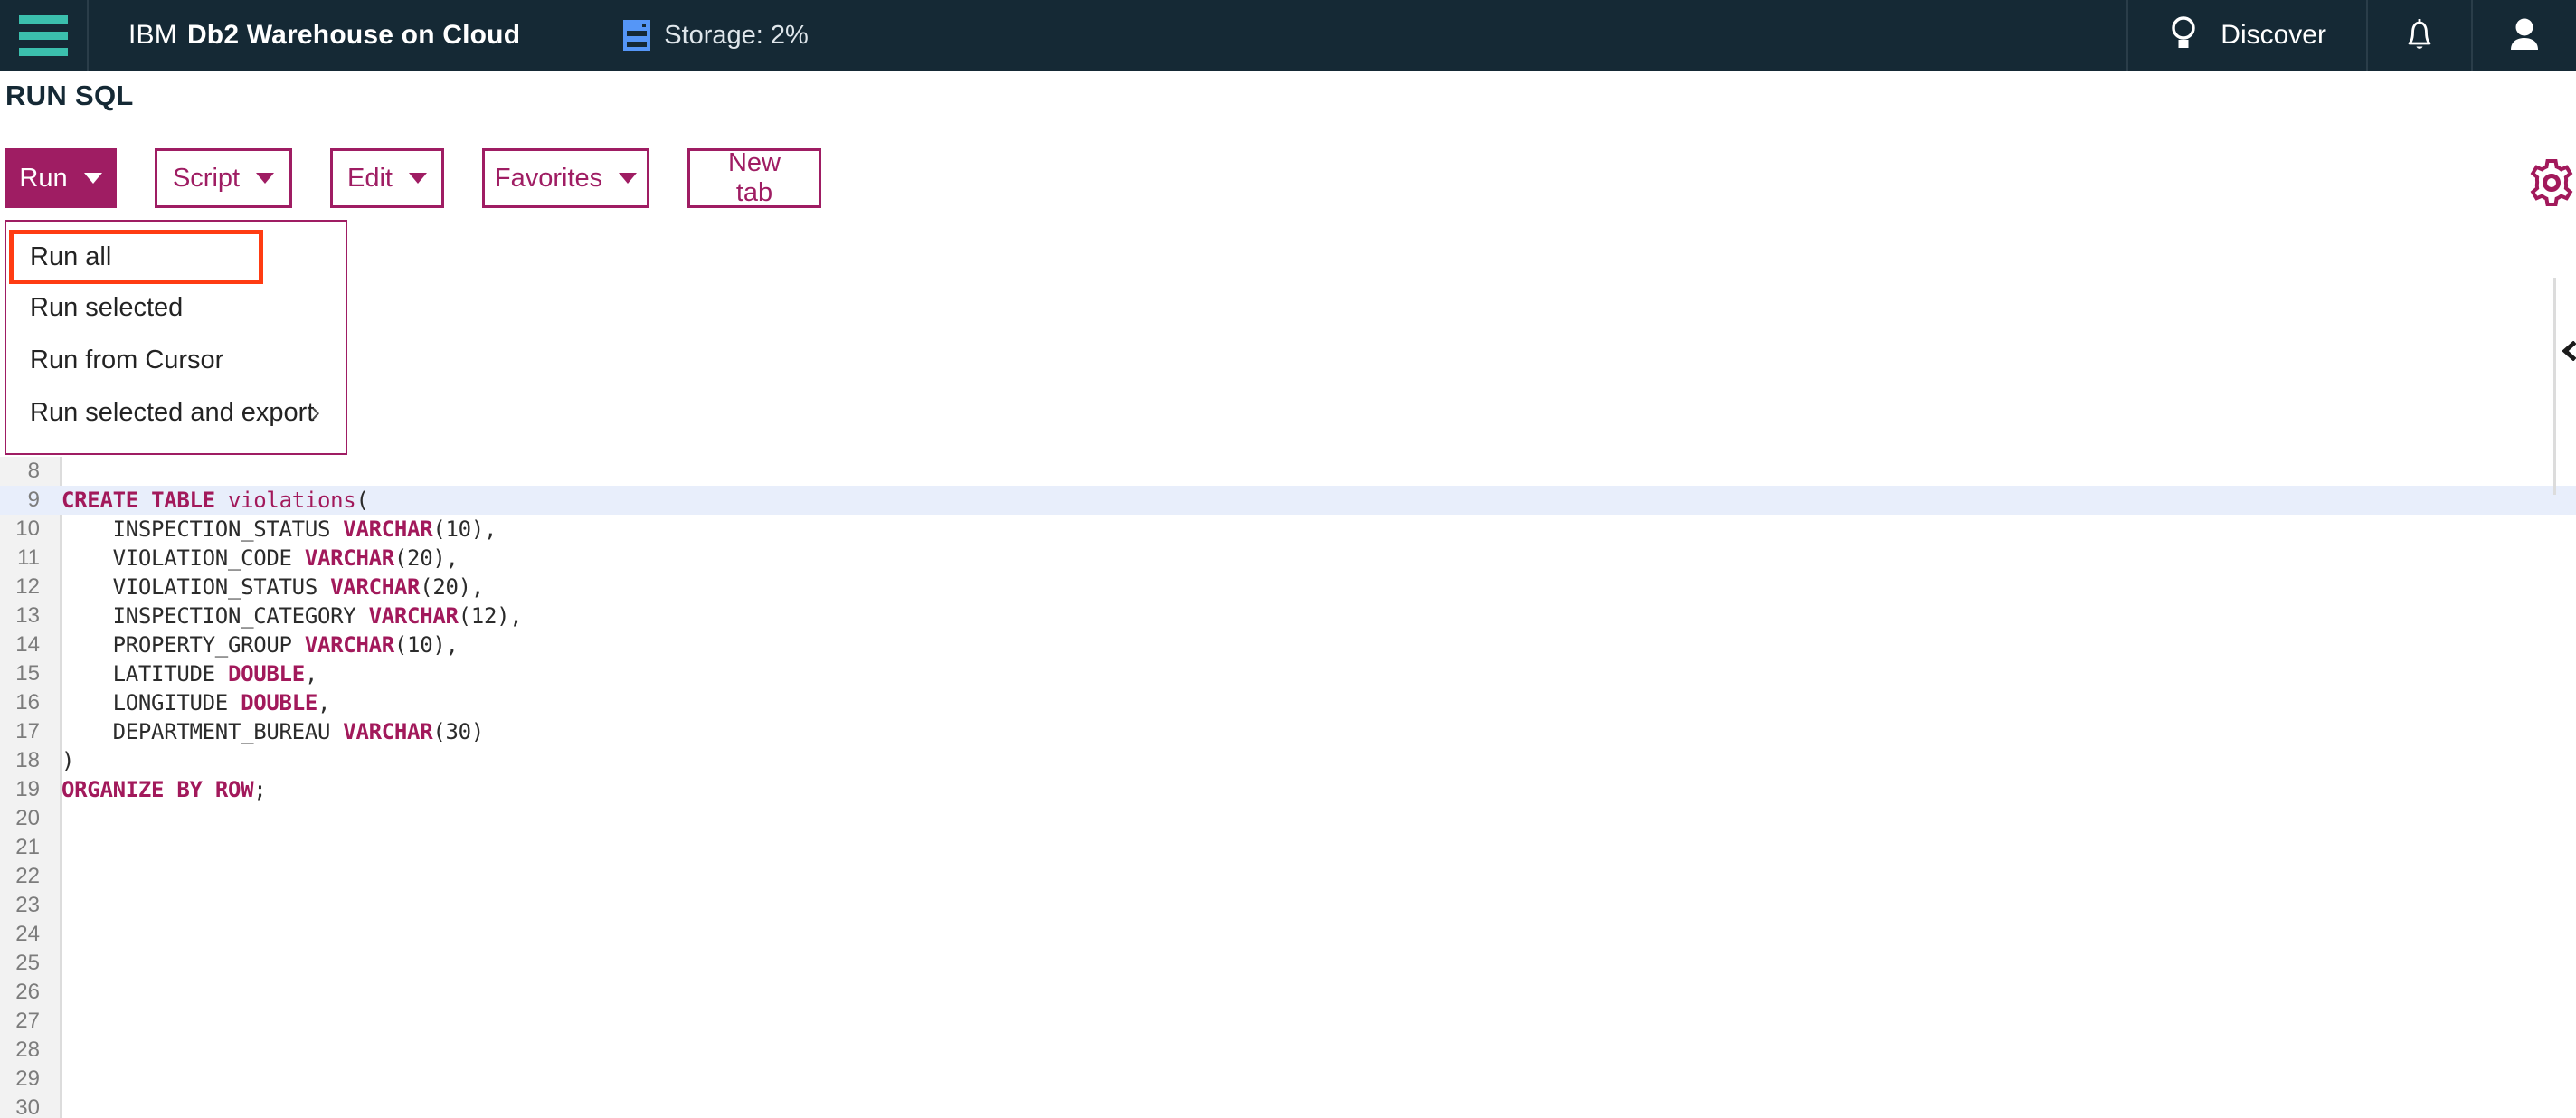 The height and width of the screenshot is (1118, 2576). I want to click on favorites-button-label: Favorites, so click(549, 178).